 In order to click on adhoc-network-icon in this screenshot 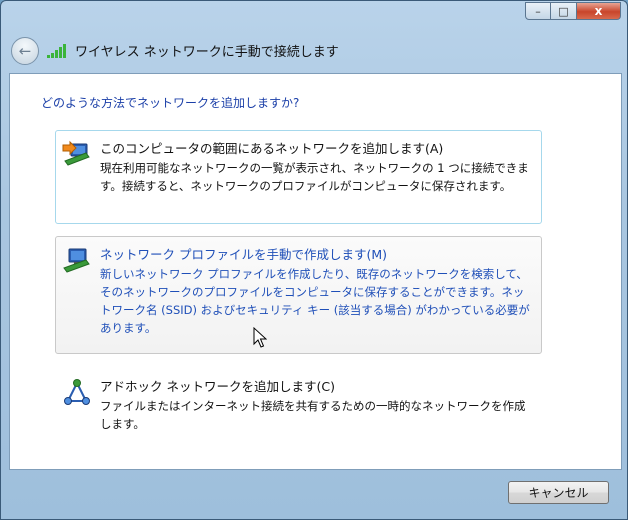, I will do `click(77, 392)`.